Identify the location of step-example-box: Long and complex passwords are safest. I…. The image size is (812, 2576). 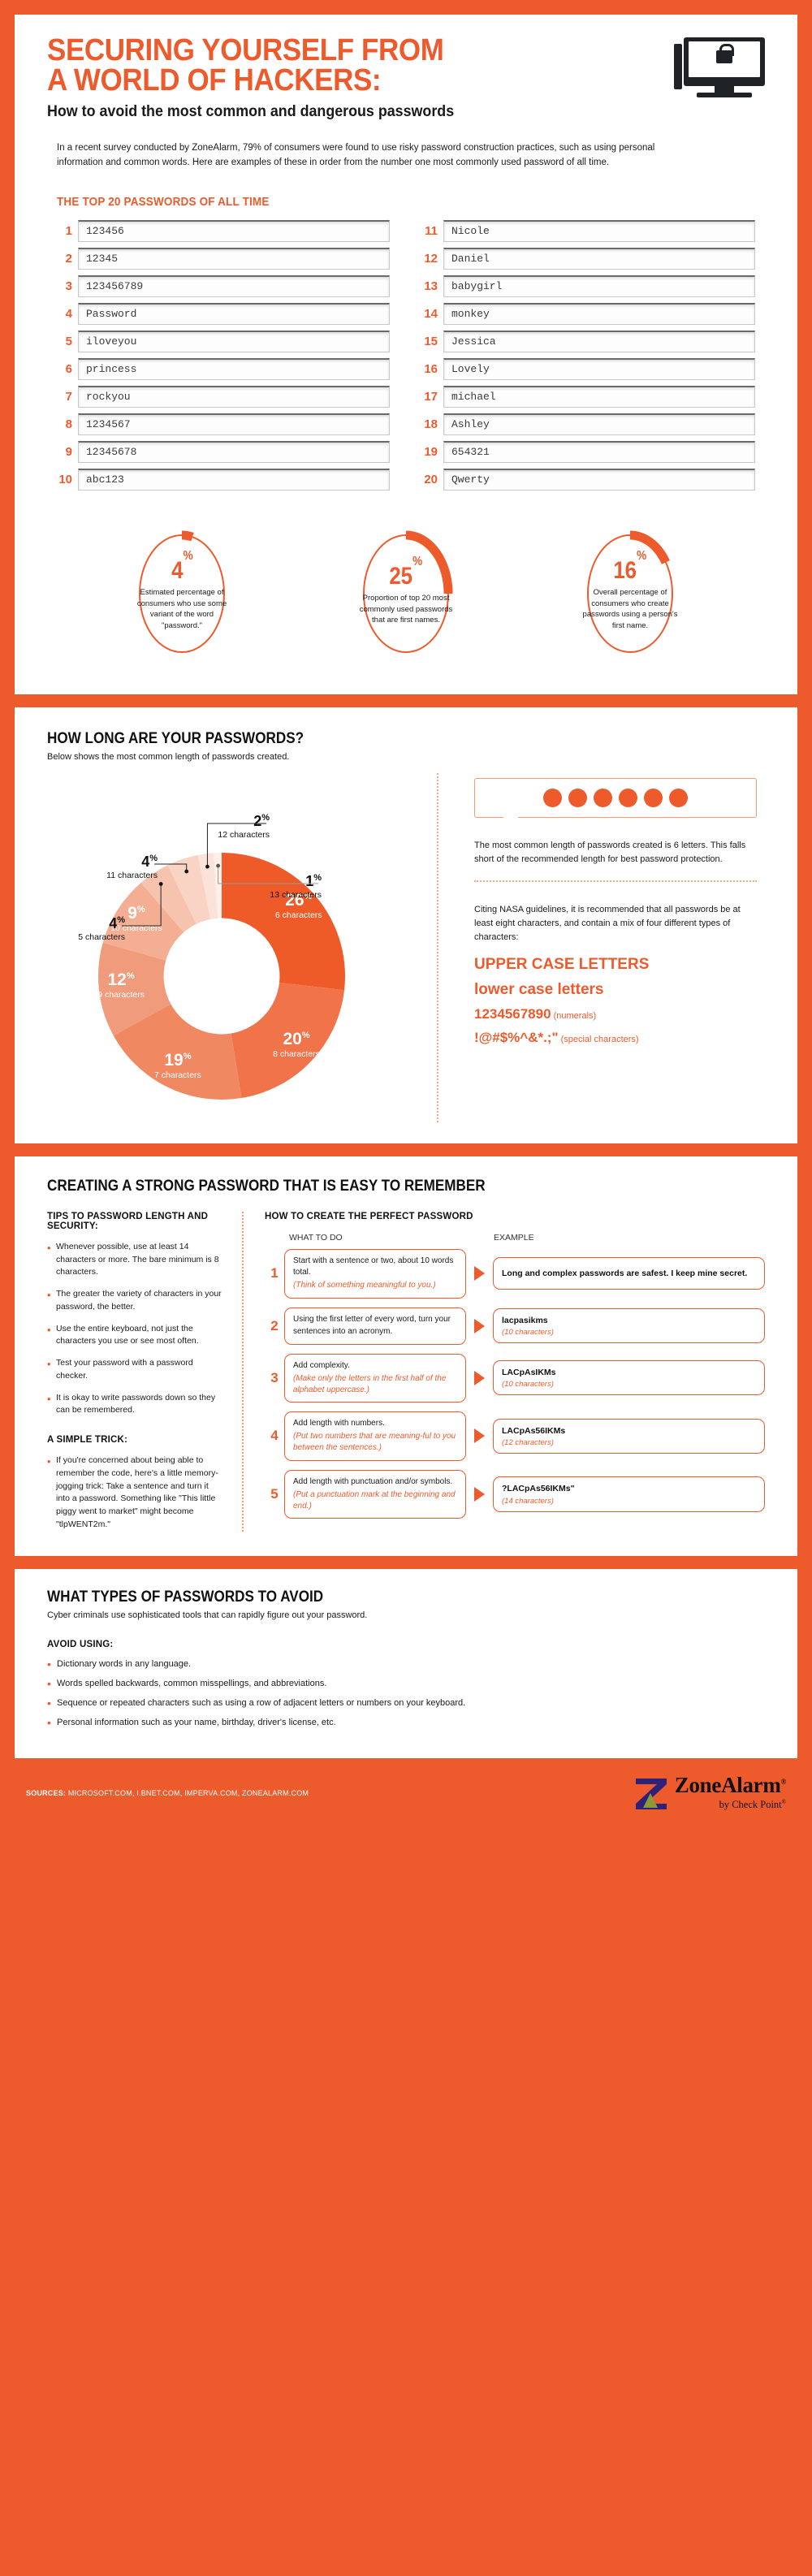
(629, 1274).